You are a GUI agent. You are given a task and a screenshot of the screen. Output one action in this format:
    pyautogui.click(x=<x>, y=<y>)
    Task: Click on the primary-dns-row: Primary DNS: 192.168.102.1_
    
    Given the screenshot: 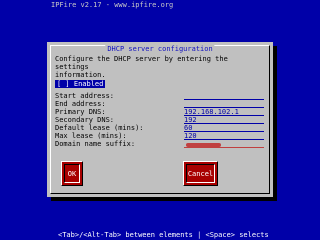 What is the action you would take?
    pyautogui.click(x=159, y=112)
    